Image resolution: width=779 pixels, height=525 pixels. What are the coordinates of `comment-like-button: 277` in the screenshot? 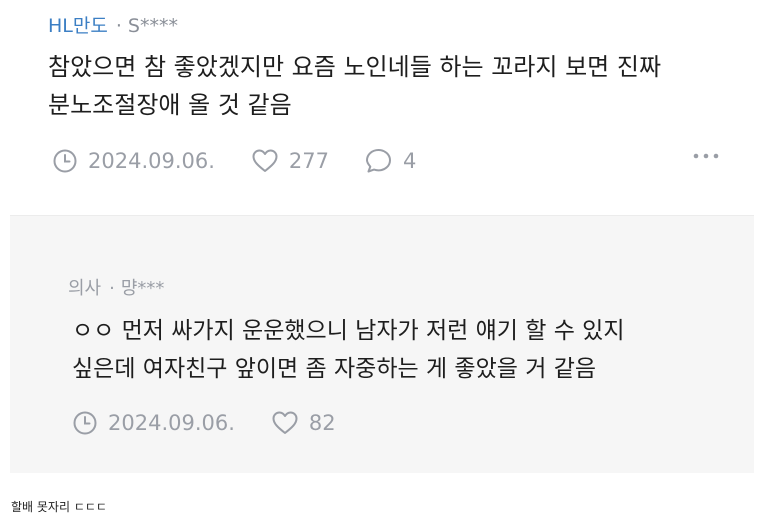 It's located at (290, 161).